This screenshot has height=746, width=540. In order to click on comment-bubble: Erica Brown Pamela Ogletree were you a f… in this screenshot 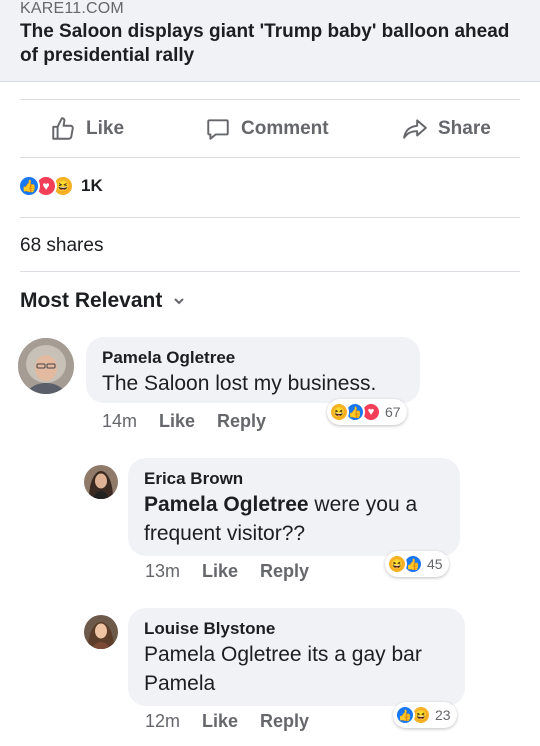, I will do `click(294, 507)`.